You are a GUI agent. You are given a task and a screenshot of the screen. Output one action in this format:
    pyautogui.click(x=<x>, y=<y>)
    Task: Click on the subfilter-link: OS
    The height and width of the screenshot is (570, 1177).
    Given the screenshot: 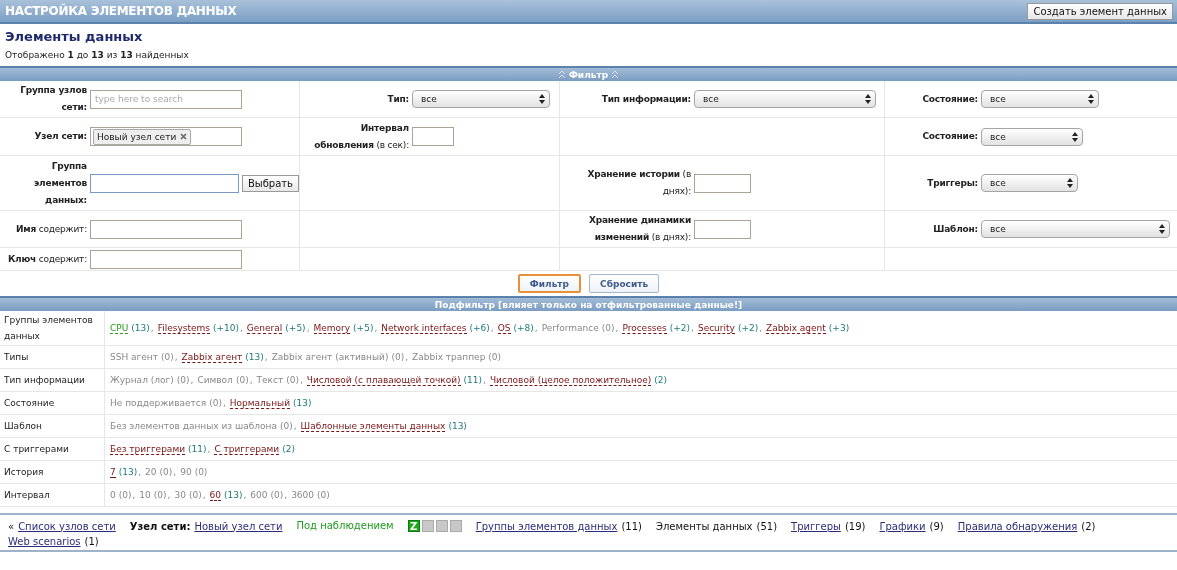 What is the action you would take?
    pyautogui.click(x=504, y=328)
    